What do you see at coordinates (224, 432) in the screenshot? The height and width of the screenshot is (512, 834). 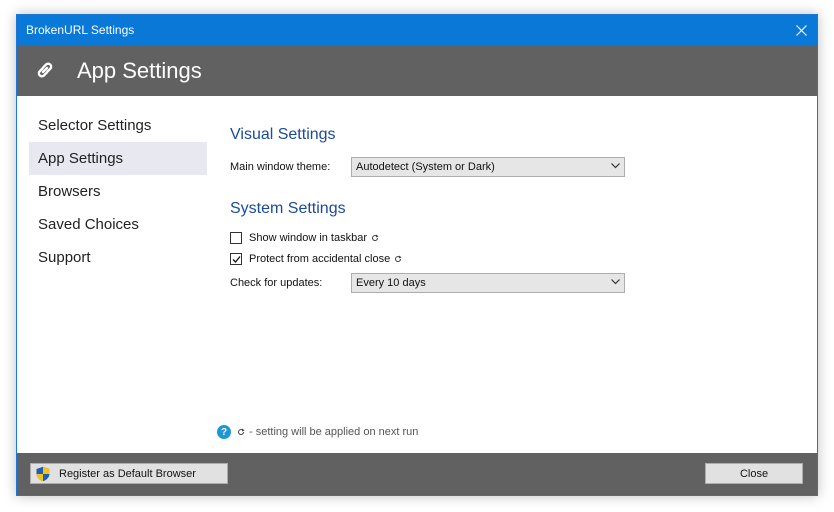 I see `help-icon: ?` at bounding box center [224, 432].